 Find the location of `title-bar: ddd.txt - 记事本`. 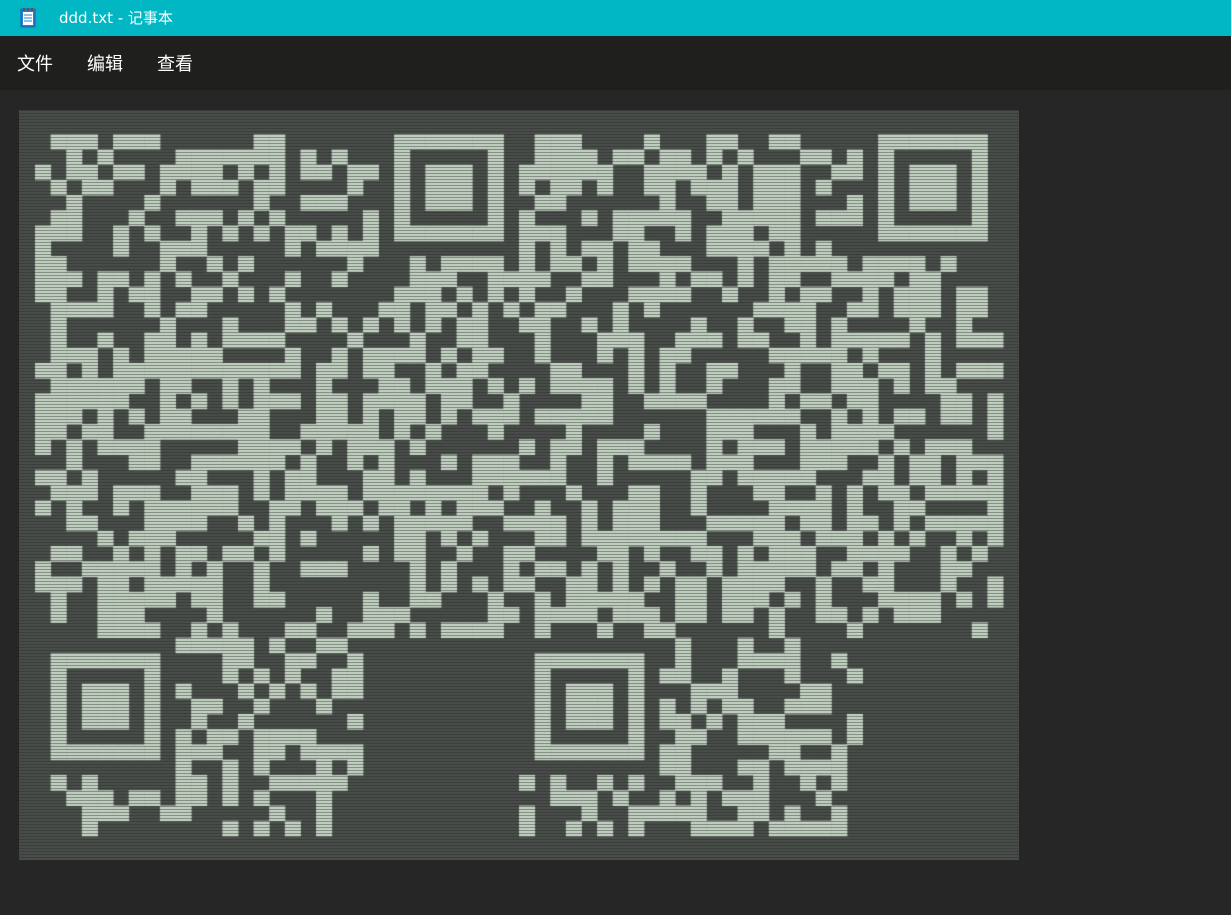

title-bar: ddd.txt - 记事本 is located at coordinates (615, 18).